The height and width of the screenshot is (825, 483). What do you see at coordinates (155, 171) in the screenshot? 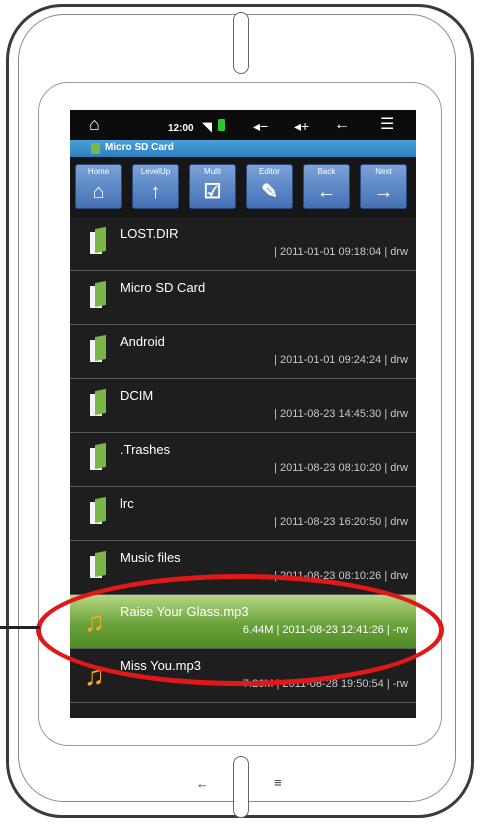
I see `level-up-button-label: LevelUp` at bounding box center [155, 171].